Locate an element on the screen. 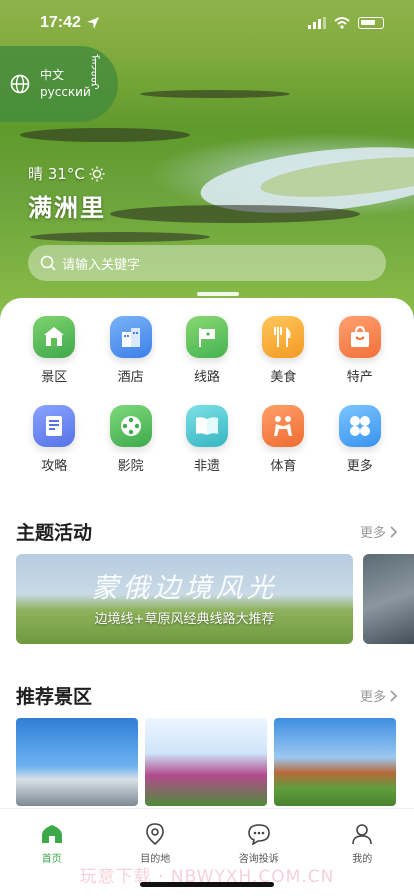 The height and width of the screenshot is (896, 414). drag-handle is located at coordinates (218, 294).